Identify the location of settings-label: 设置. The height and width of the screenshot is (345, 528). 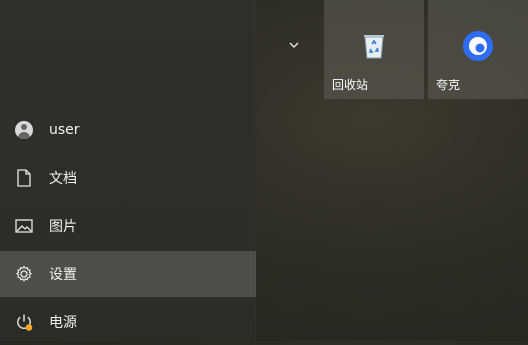
(63, 275).